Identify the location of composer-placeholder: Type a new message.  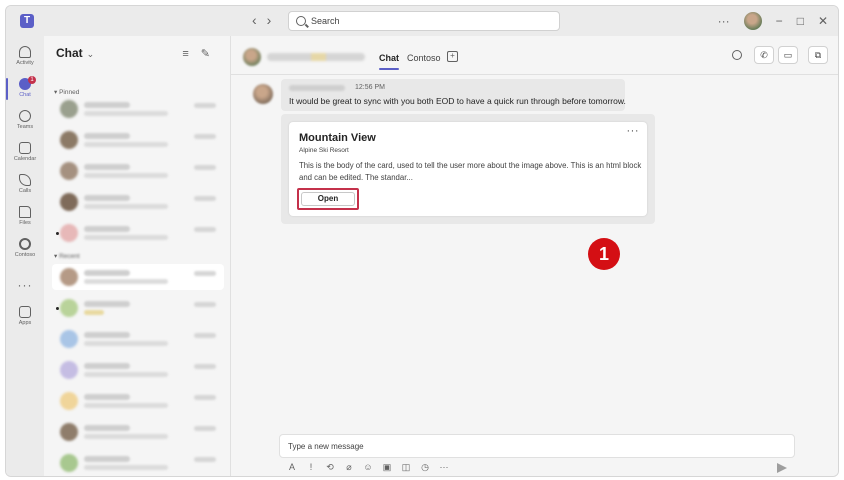
(326, 446).